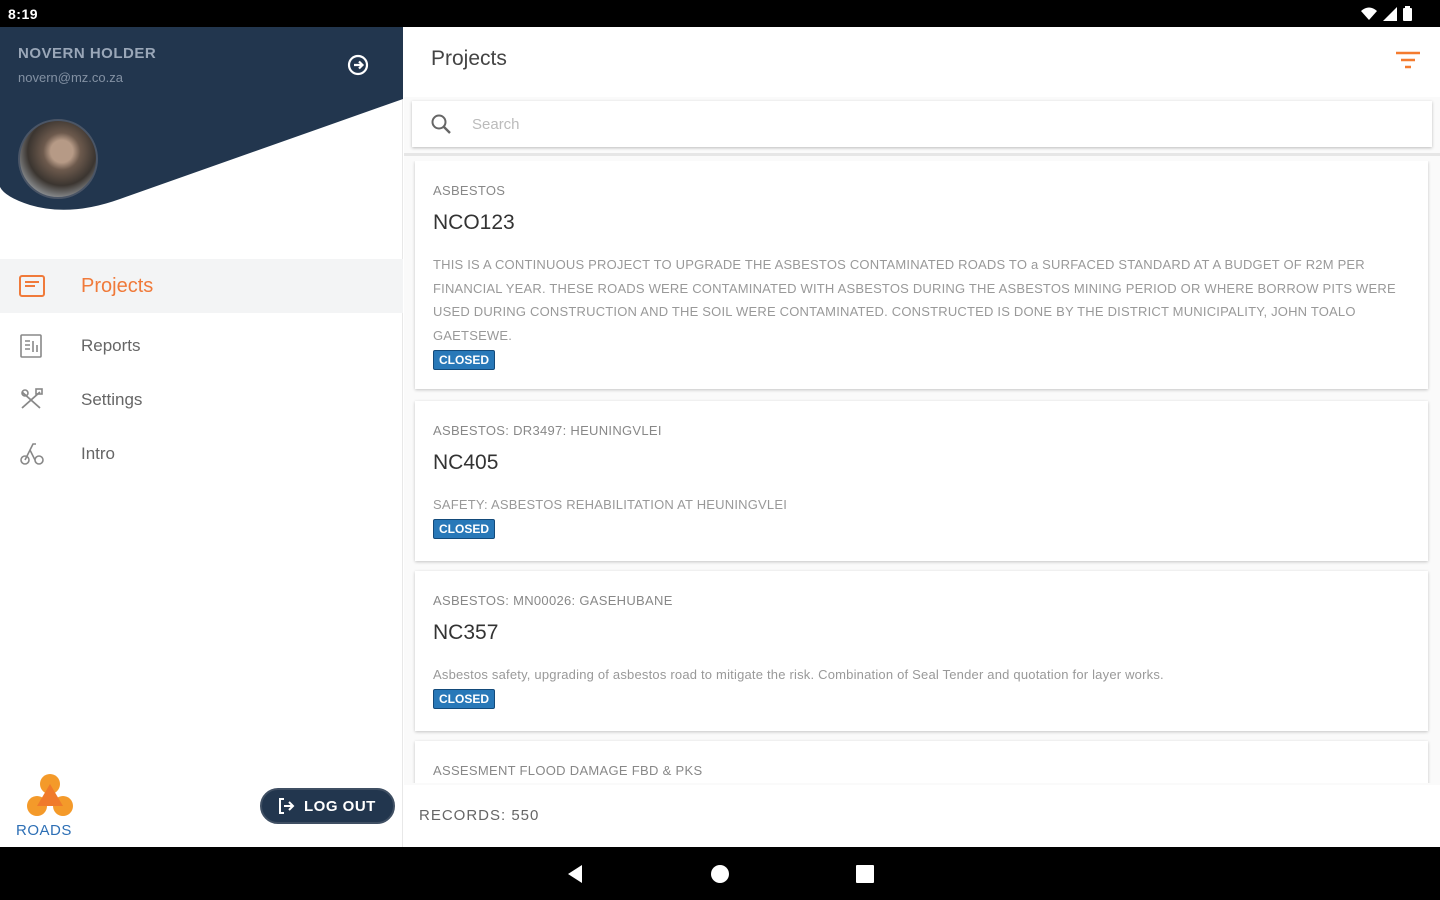 This screenshot has width=1440, height=900. What do you see at coordinates (547, 430) in the screenshot?
I see `project-category: ASBESTOS: DR3497: HEUNINGVLEI` at bounding box center [547, 430].